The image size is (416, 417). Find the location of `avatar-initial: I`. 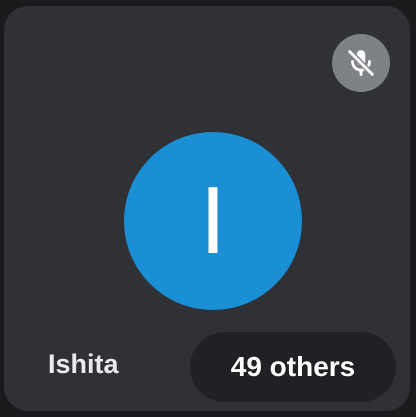

avatar-initial: I is located at coordinates (213, 220).